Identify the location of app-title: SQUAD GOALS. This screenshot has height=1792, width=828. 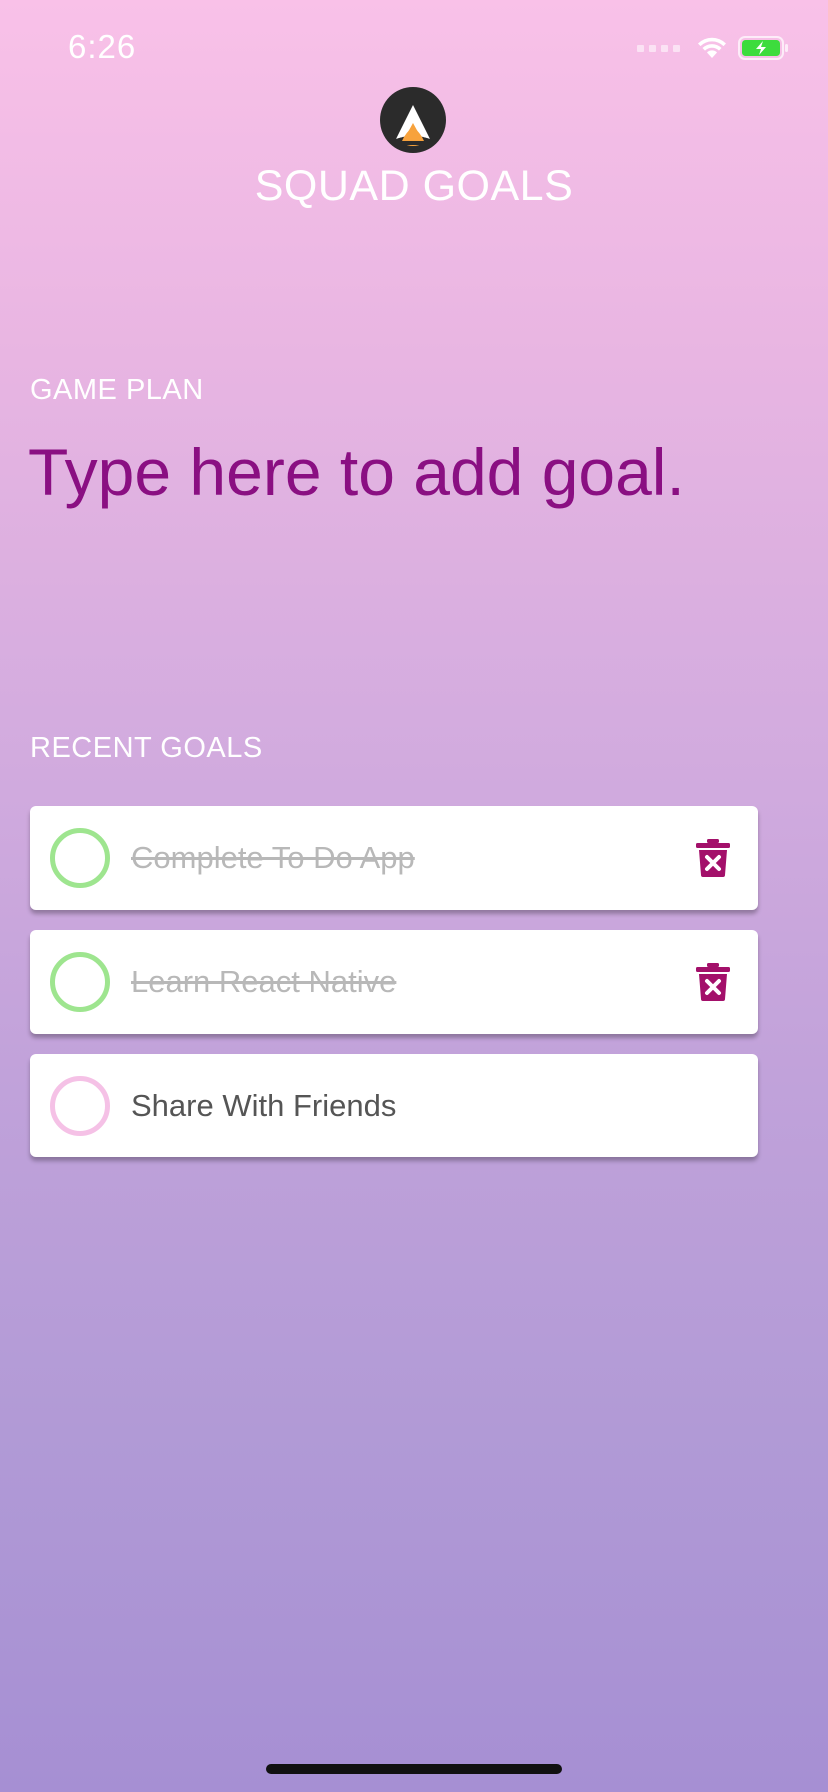
(414, 186).